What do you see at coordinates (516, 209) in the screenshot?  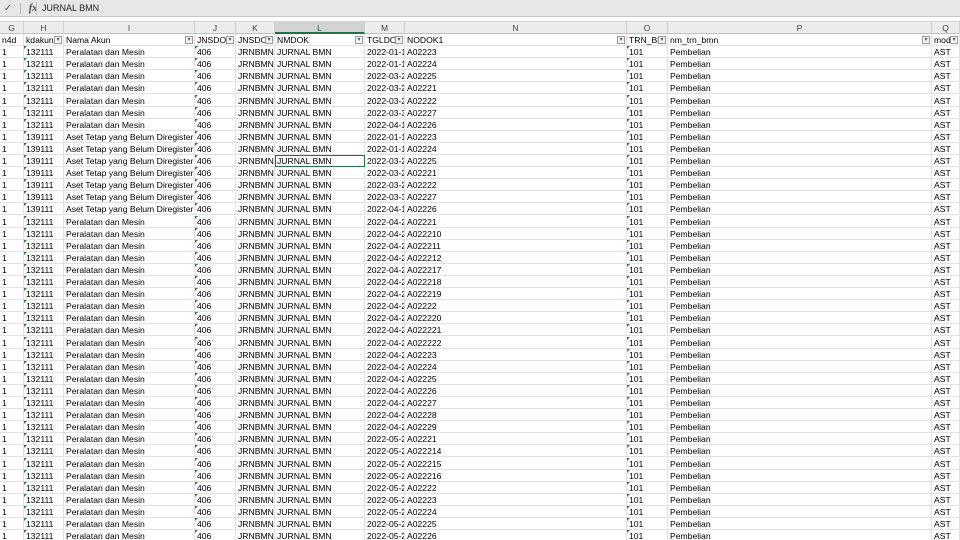 I see `cell-n: A02226` at bounding box center [516, 209].